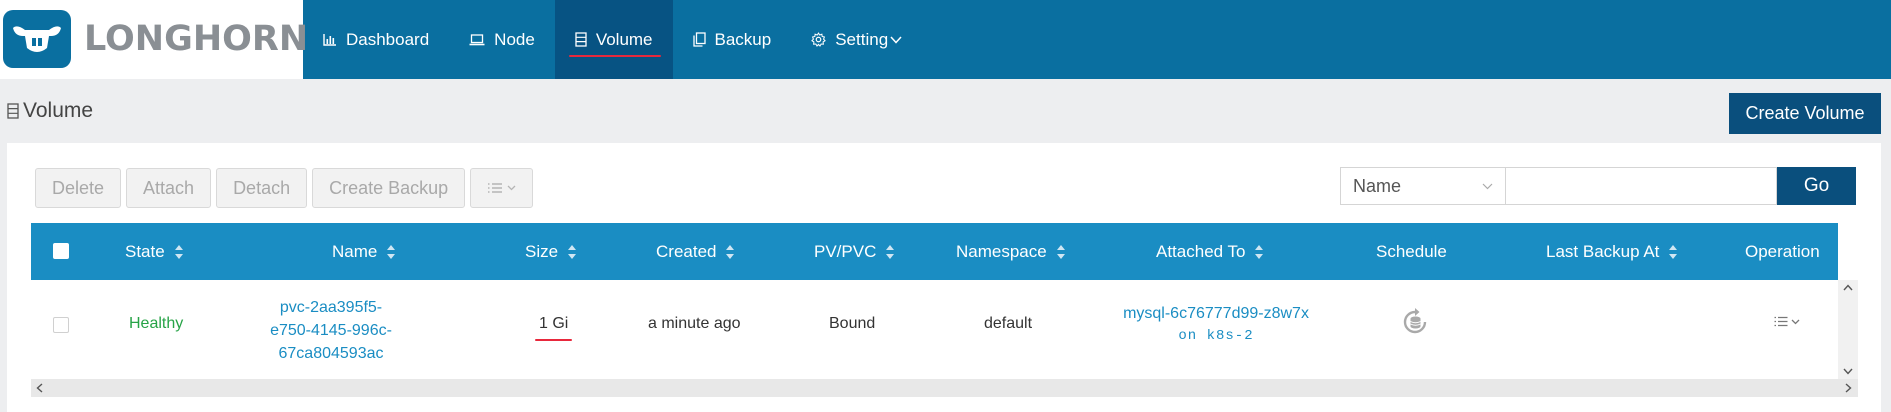 This screenshot has width=1891, height=412. Describe the element at coordinates (852, 323) in the screenshot. I see `row-pvpvc: Bound` at that location.